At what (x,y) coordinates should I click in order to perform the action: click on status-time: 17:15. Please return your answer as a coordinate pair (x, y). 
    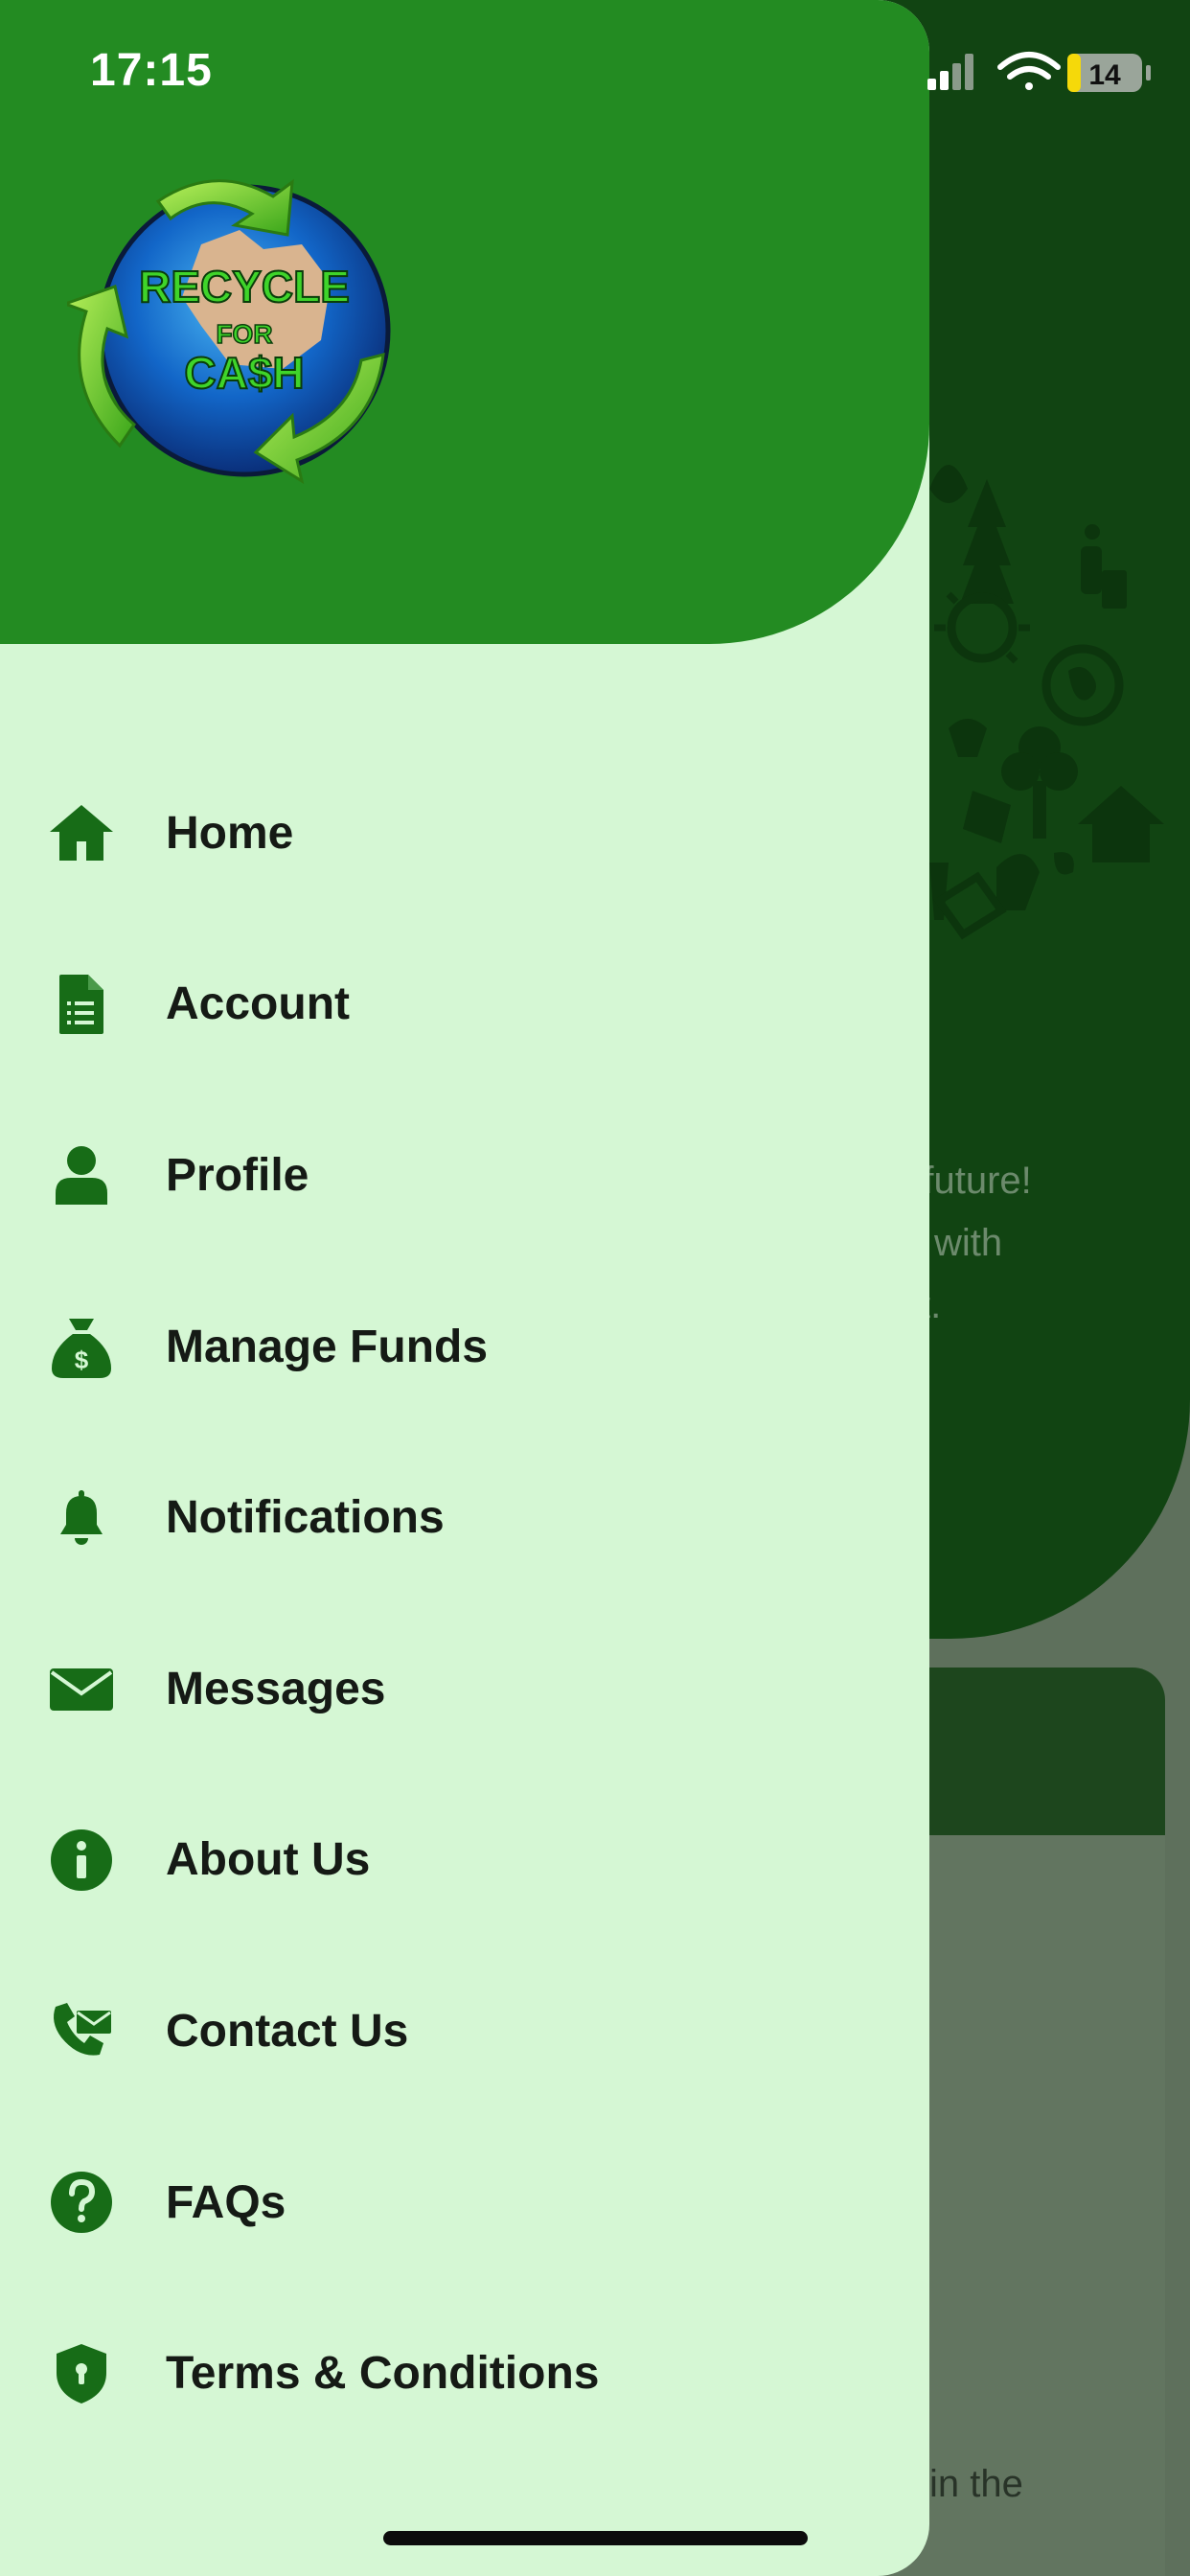
    Looking at the image, I should click on (151, 70).